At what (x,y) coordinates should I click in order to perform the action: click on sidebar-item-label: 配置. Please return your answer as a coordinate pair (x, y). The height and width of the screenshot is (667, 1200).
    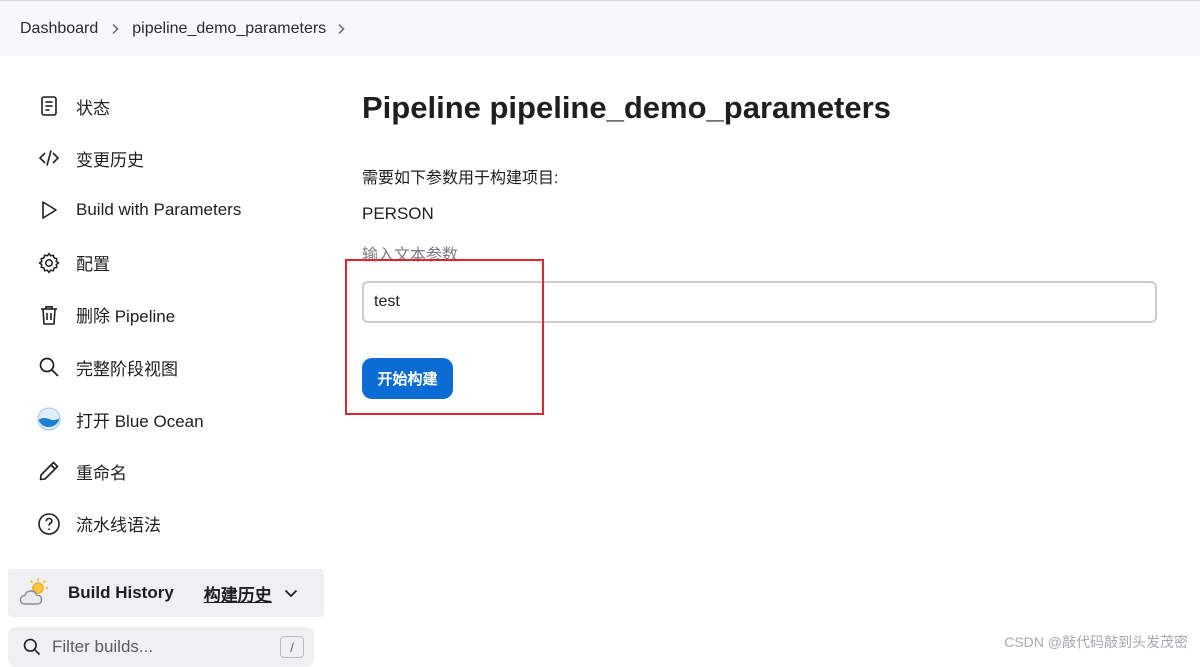
    Looking at the image, I should click on (93, 262).